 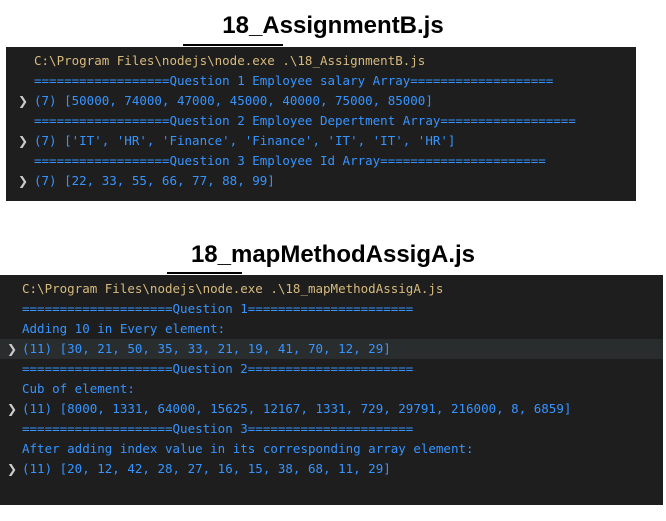 What do you see at coordinates (333, 254) in the screenshot?
I see `heading-map-method-assig-a: 18_mapMethodAssigA.js` at bounding box center [333, 254].